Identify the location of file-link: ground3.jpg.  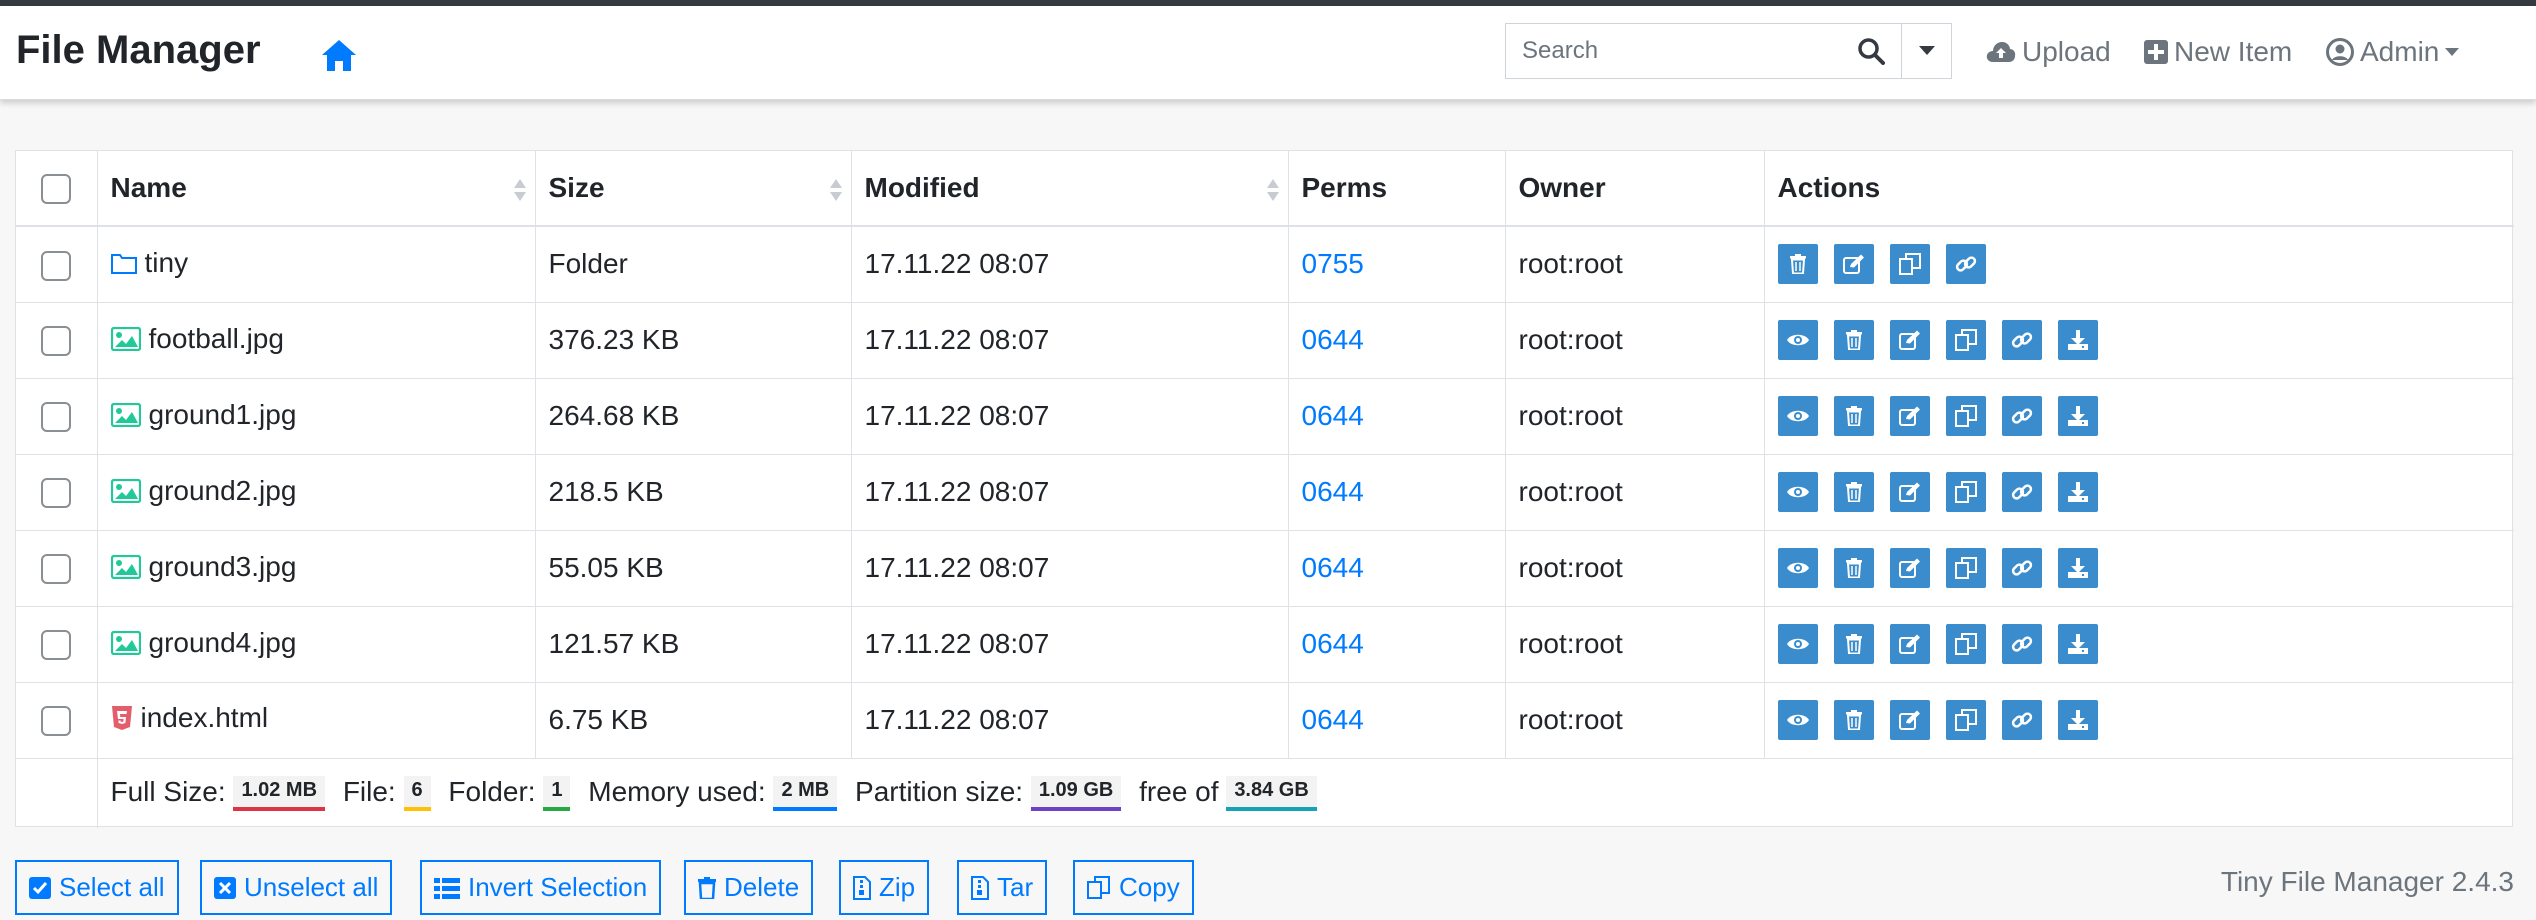
(203, 567).